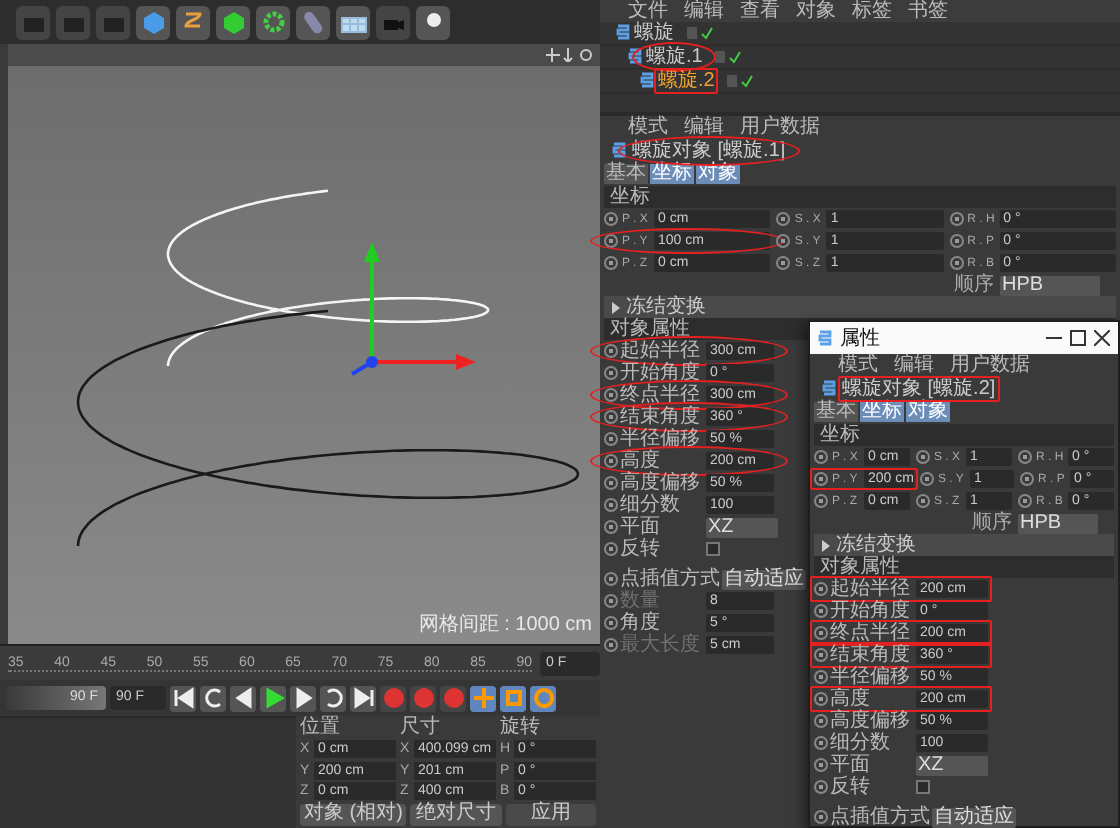 The image size is (1120, 828). What do you see at coordinates (928, 11) in the screenshot?
I see `menu-item: 书签` at bounding box center [928, 11].